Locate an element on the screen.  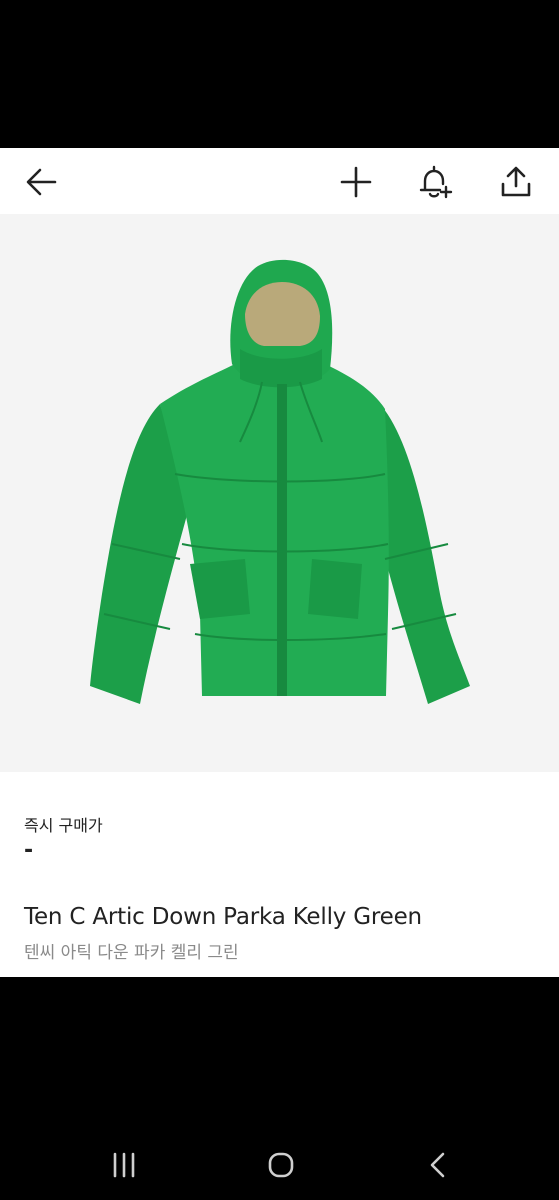
arrow-left-icon is located at coordinates (41, 182).